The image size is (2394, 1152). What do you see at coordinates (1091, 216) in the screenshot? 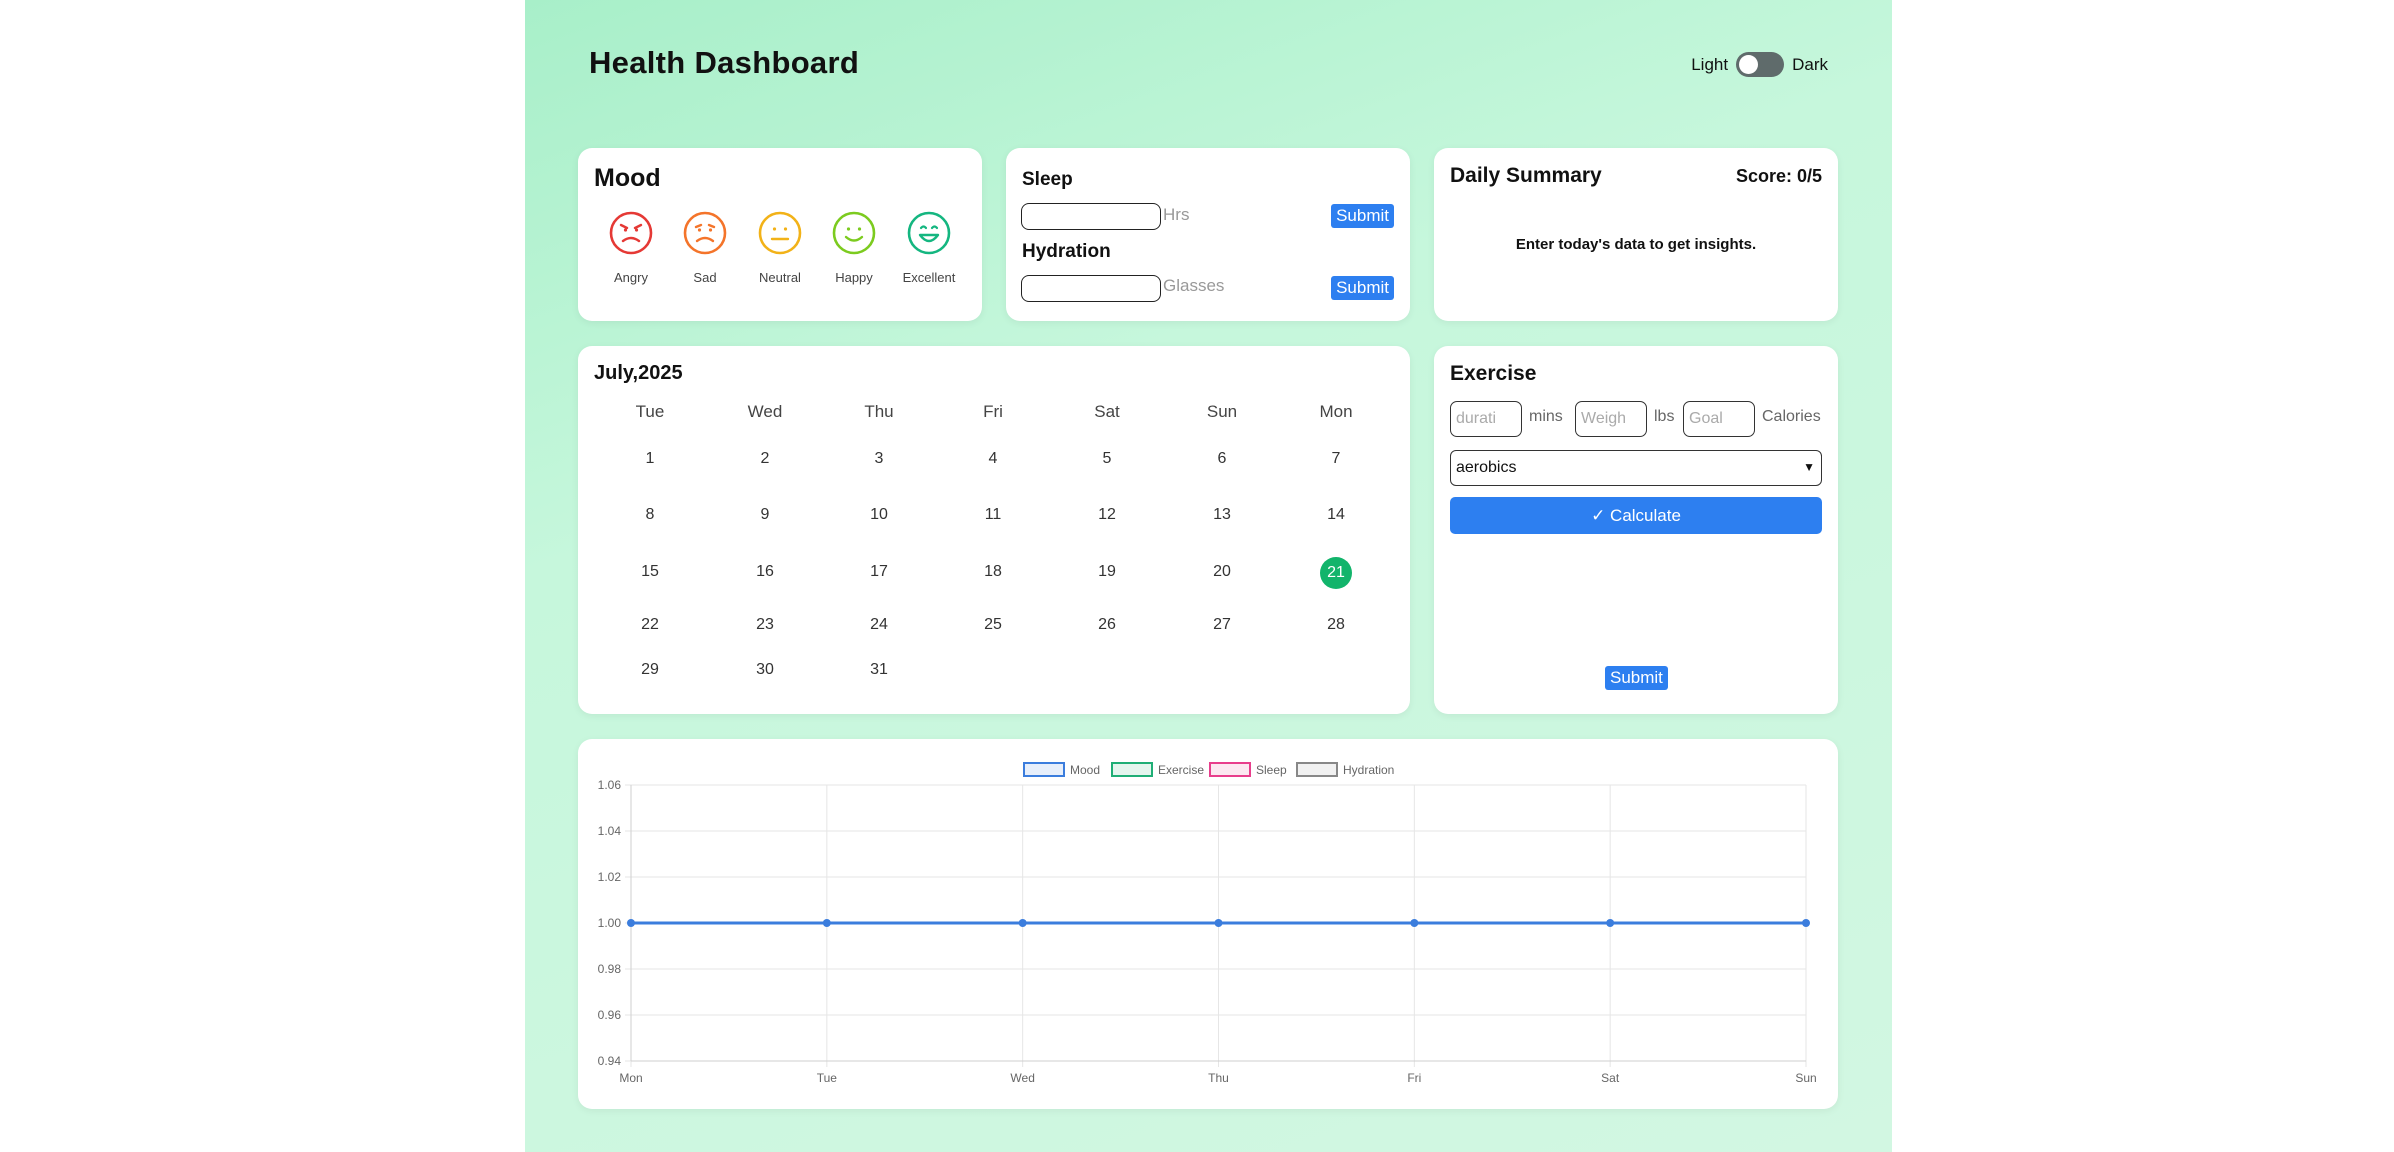
I see `sleep-input` at bounding box center [1091, 216].